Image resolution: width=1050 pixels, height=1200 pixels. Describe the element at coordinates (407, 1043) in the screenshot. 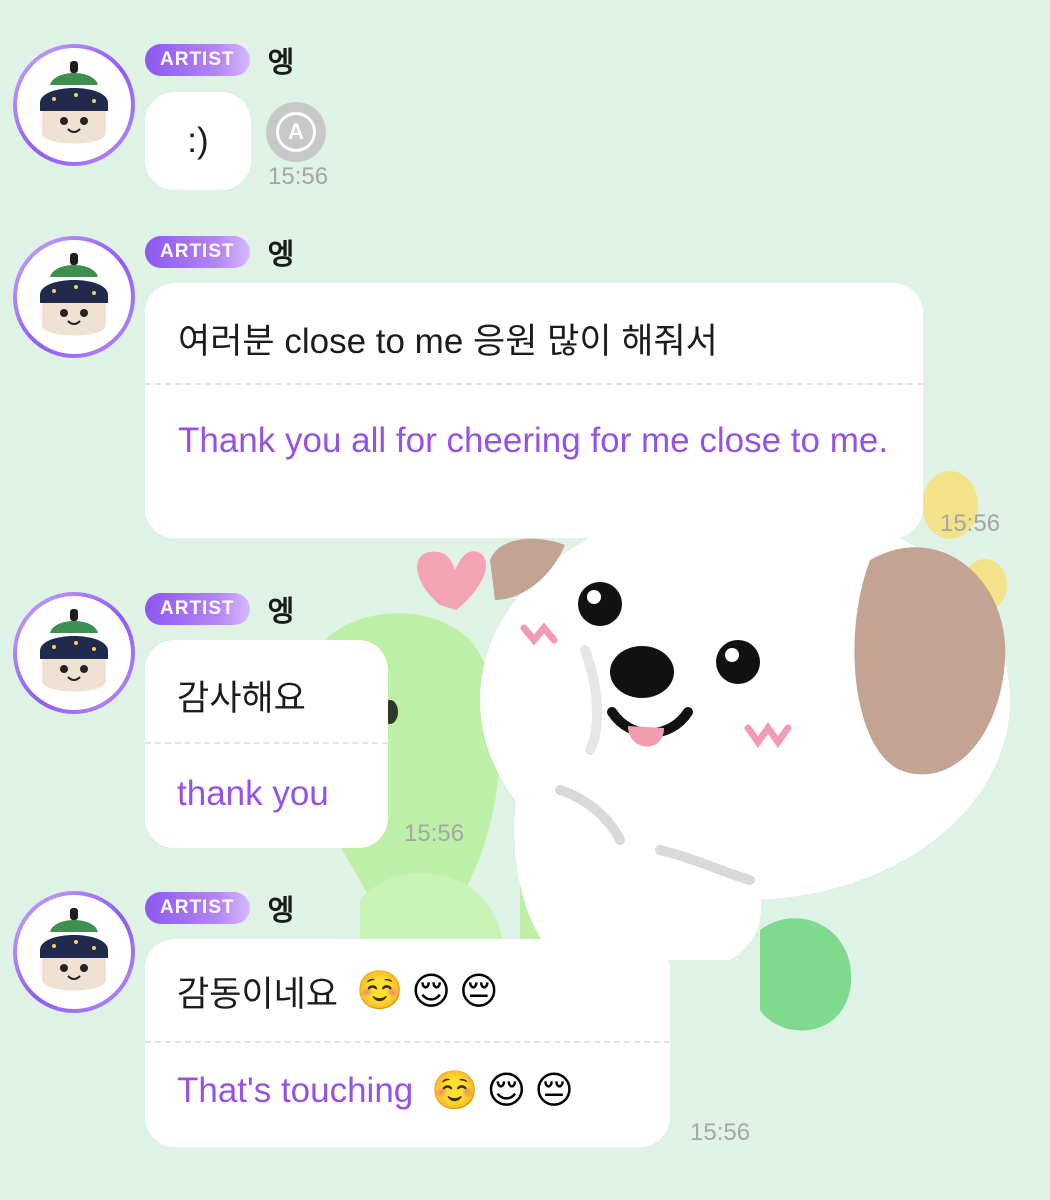

I see `message-bubble: 감동이네요 ☺️ 😌 😔 That's touching ☺️ 😌 😔` at that location.